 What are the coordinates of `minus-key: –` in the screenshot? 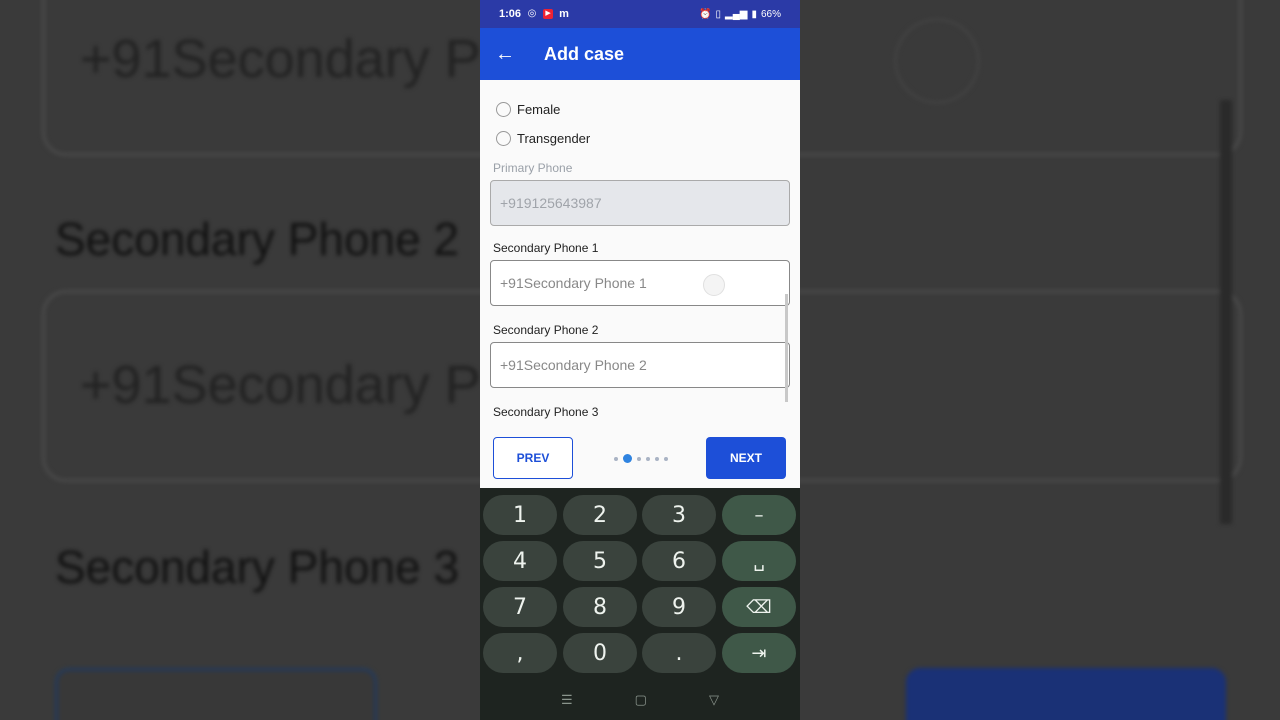 It's located at (759, 515).